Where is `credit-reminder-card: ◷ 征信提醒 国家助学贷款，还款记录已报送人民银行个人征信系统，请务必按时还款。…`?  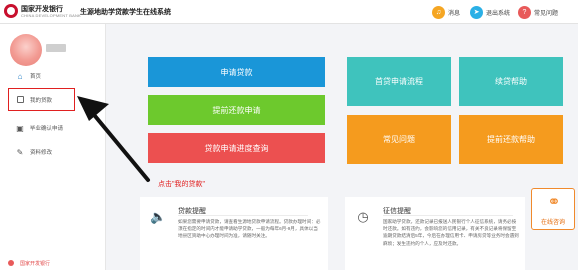
credit-reminder-card: ◷ 征信提醒 国家助学贷款，还款记录已报送人民银行个人征信系统，请务必按时还款。… is located at coordinates (435, 233).